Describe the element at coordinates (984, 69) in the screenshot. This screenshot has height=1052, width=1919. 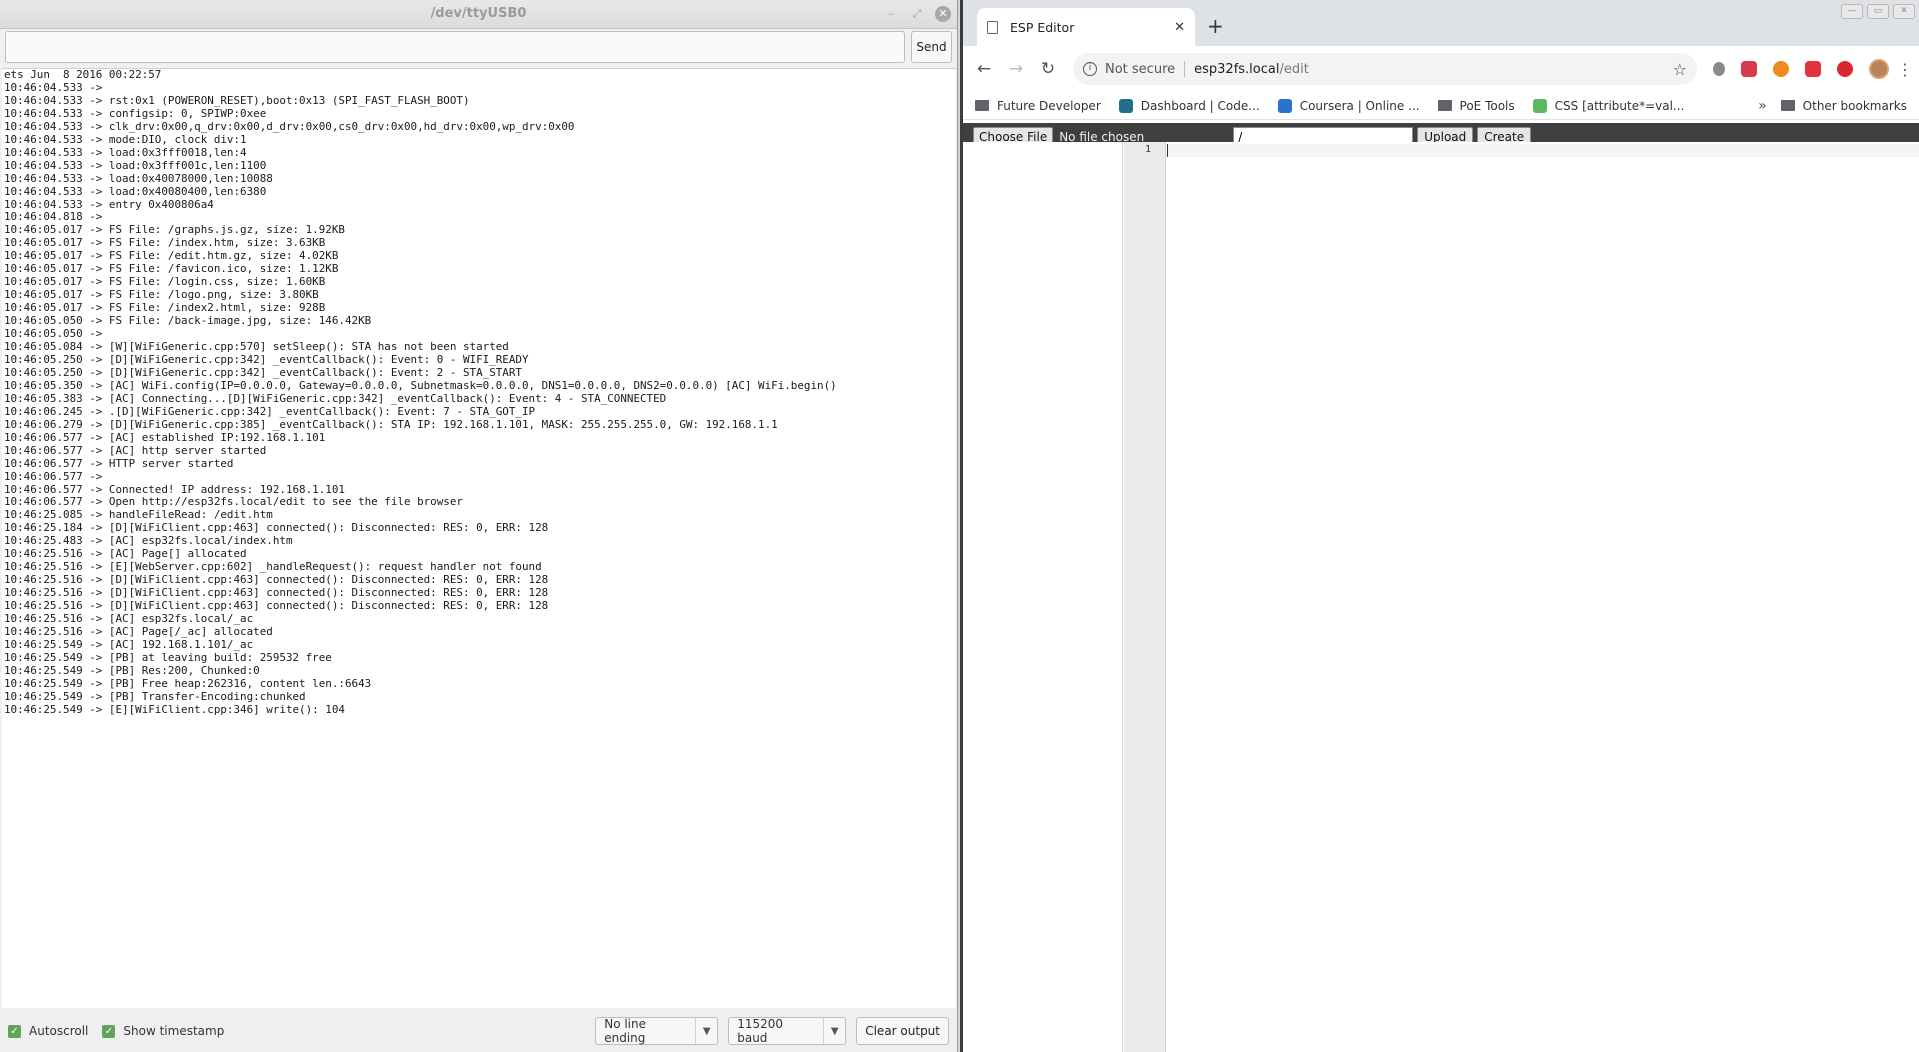
I see `back-arrow-icon: ←` at that location.